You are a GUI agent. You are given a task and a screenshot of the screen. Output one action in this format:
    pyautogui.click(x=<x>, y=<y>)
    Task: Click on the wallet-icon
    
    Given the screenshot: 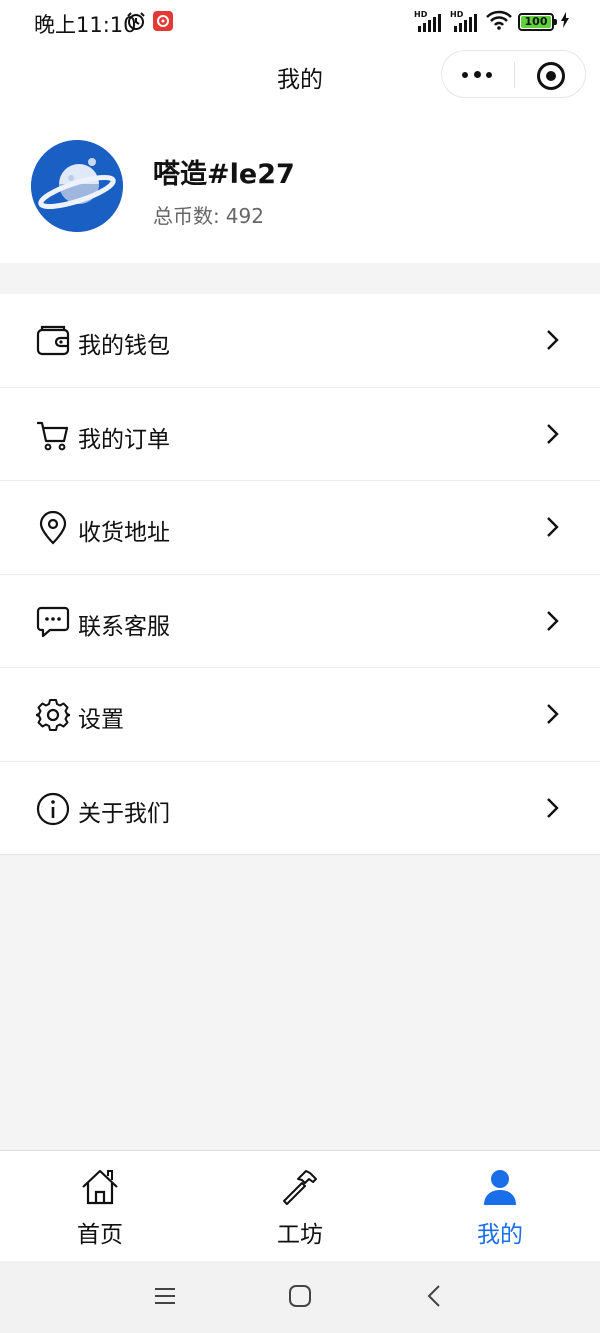 What is the action you would take?
    pyautogui.click(x=53, y=340)
    